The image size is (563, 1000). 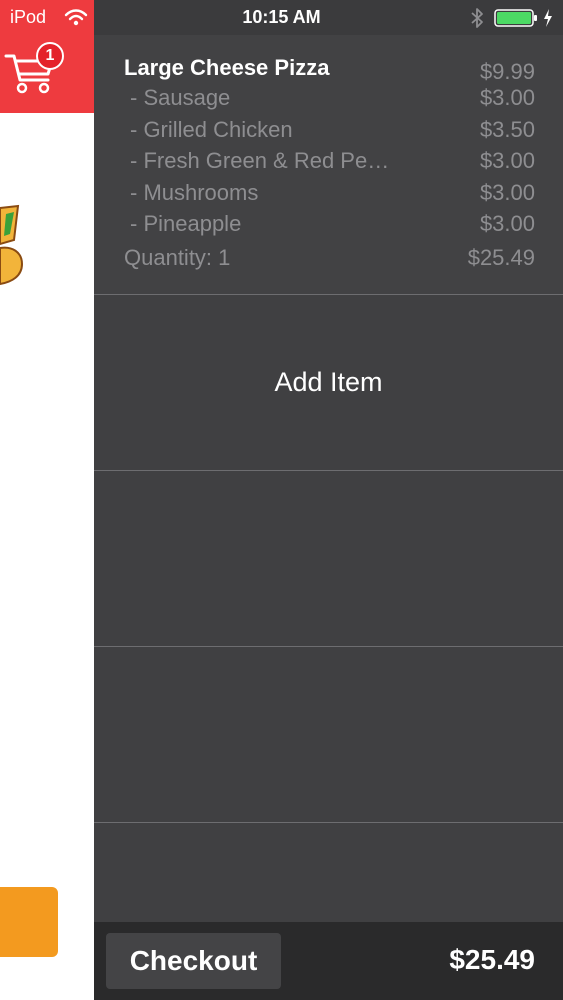 What do you see at coordinates (501, 257) in the screenshot?
I see `item-total: $25.49` at bounding box center [501, 257].